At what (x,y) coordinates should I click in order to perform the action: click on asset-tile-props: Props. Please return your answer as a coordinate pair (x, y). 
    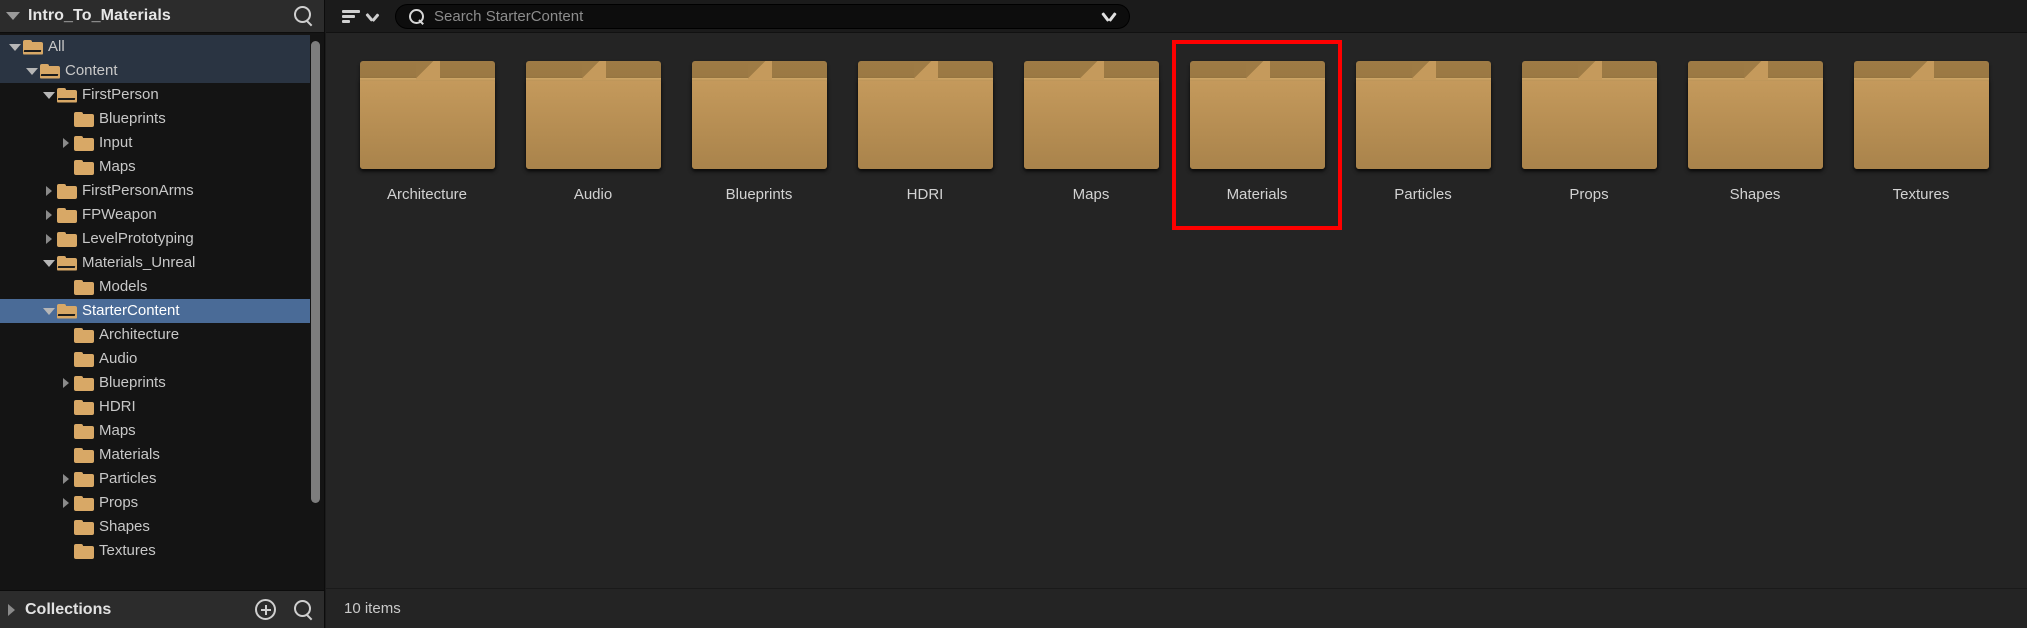
    Looking at the image, I should click on (1589, 128).